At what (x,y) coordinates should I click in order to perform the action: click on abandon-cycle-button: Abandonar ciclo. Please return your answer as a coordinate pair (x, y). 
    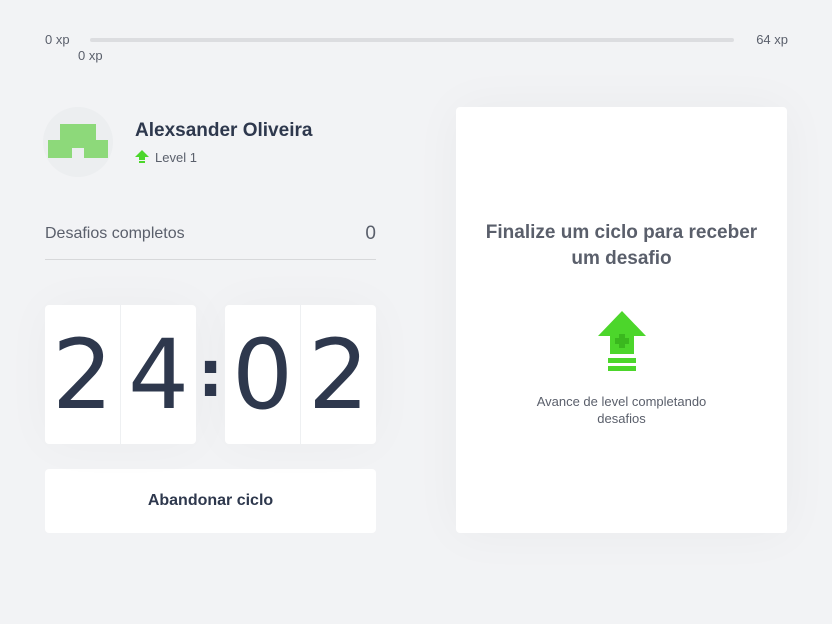
    Looking at the image, I should click on (210, 501).